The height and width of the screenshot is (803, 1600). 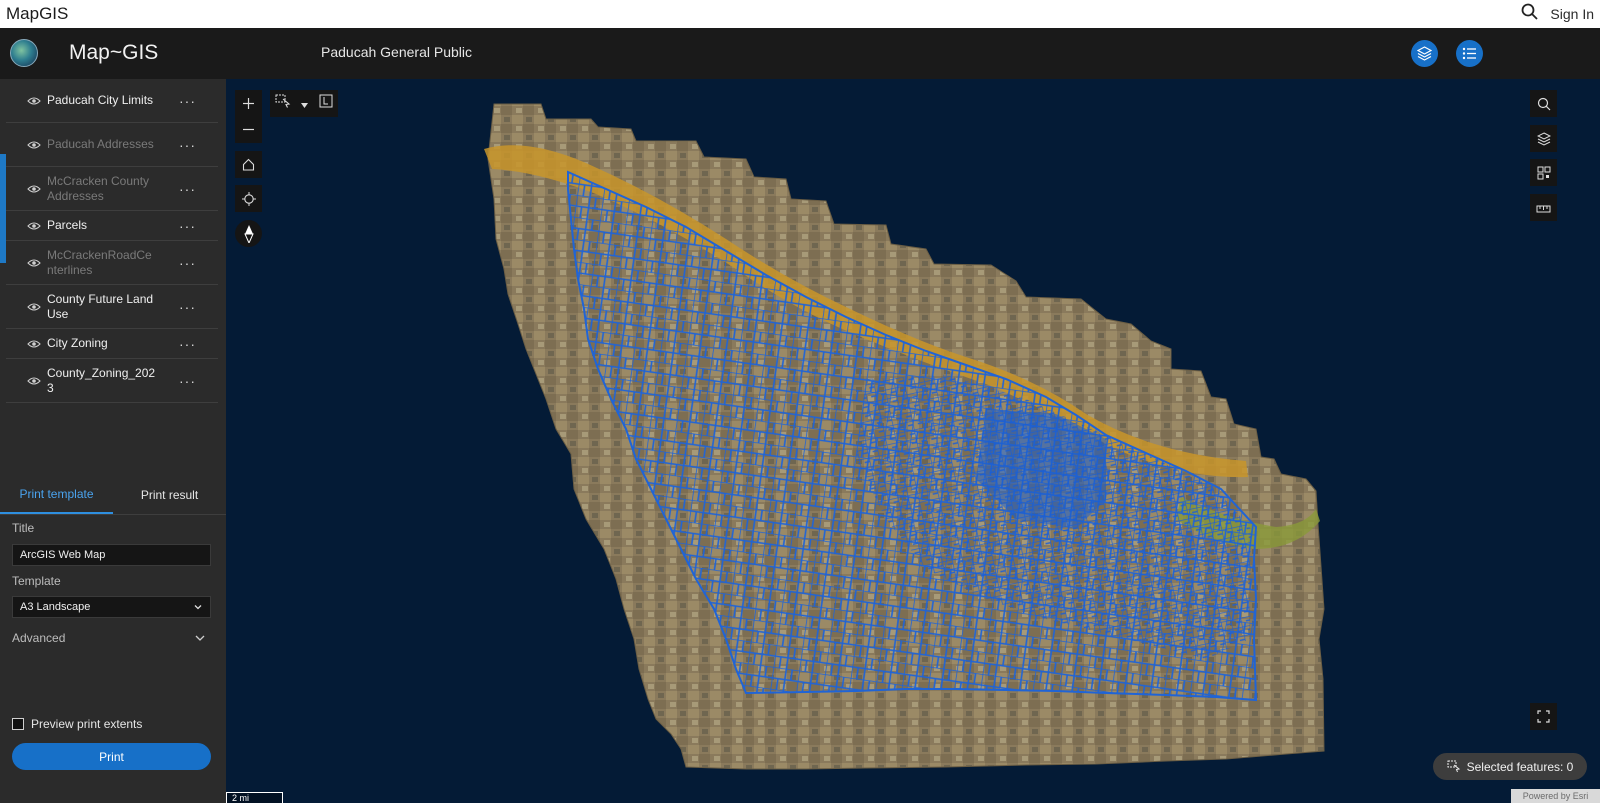 I want to click on brand-name: MapGIS, so click(x=37, y=14).